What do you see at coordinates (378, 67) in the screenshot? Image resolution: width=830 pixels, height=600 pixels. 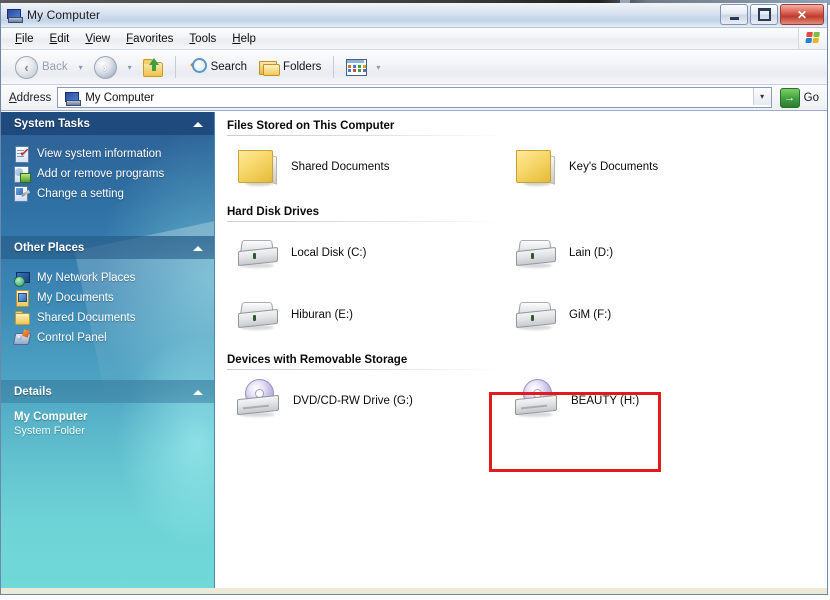 I see `views-caret-icon: ▾` at bounding box center [378, 67].